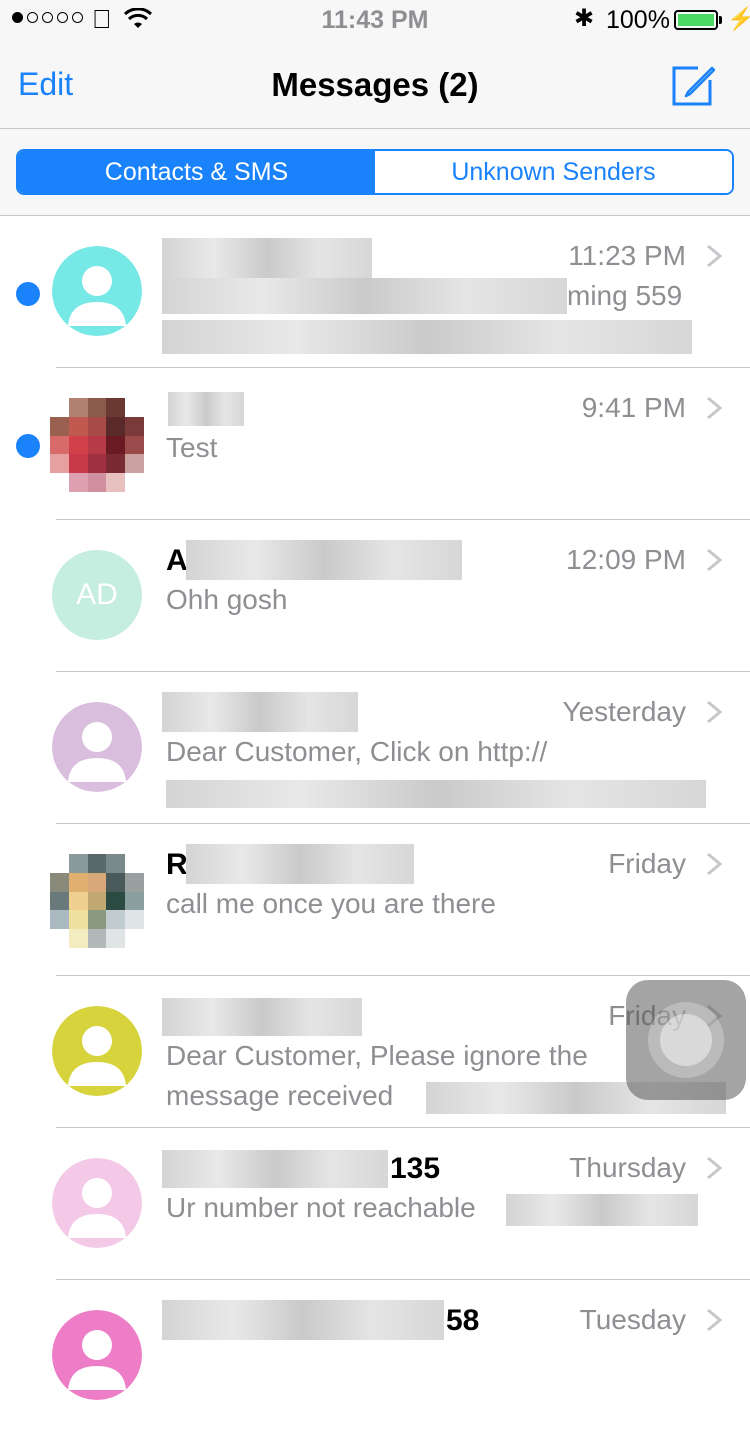 This screenshot has height=1432, width=750. I want to click on conversation-row: 9:41 PM Test, so click(375, 444).